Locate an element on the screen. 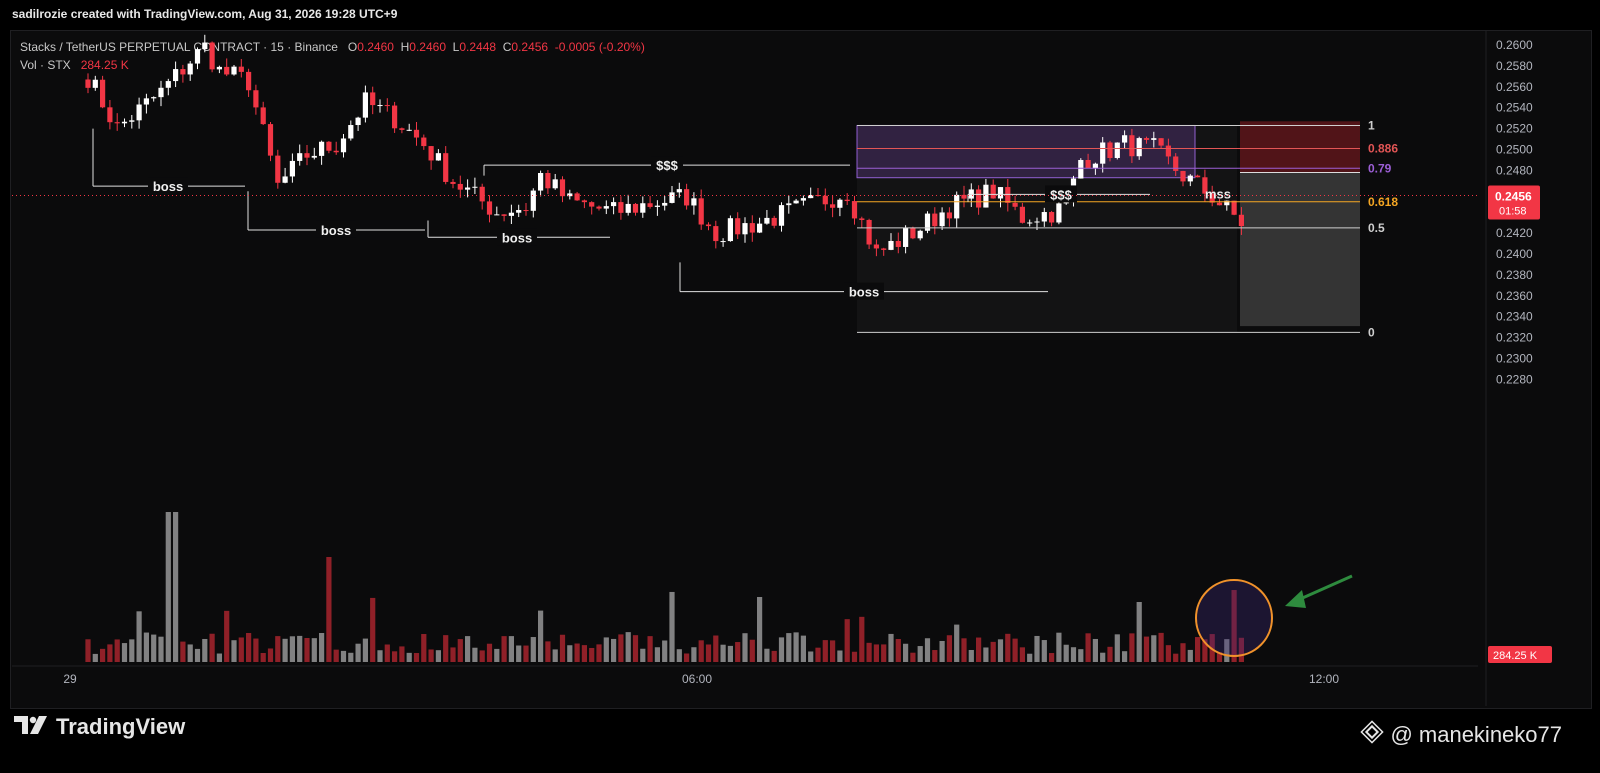  tradingview-brand: TradingView is located at coordinates (121, 726).